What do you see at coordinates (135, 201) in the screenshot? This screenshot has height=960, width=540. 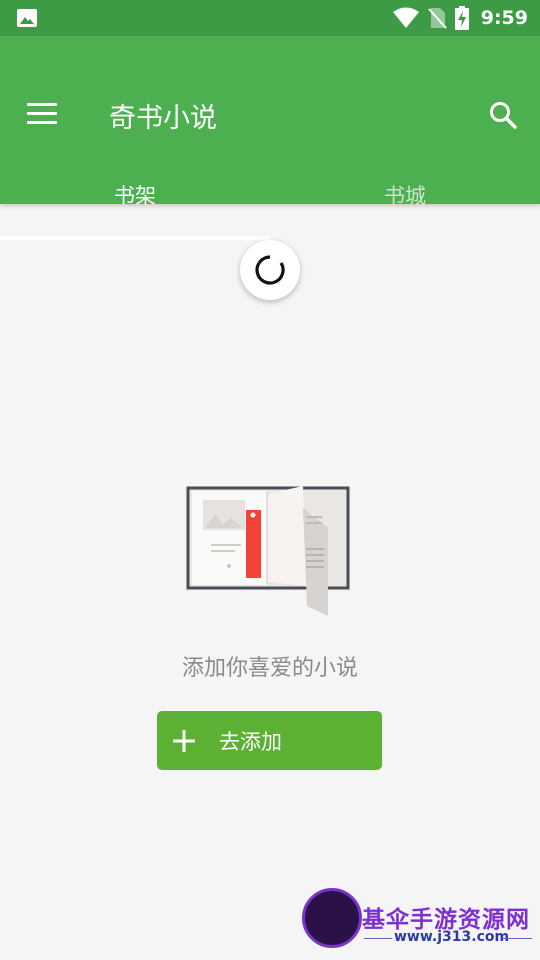 I see `tab-bookshelf: 书架` at bounding box center [135, 201].